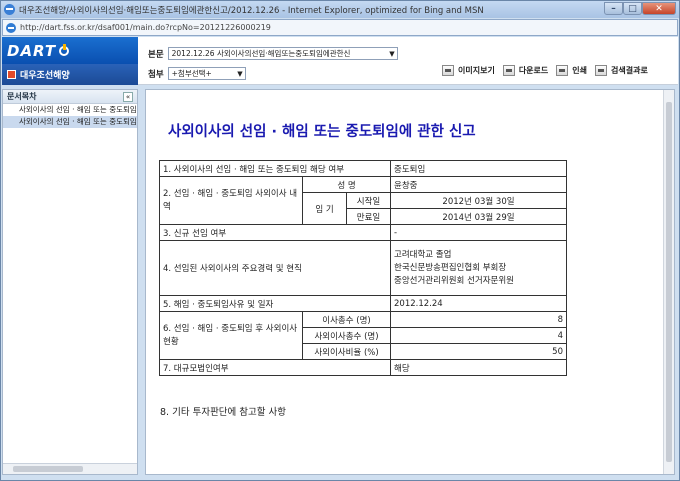 This screenshot has height=481, width=680. What do you see at coordinates (368, 216) in the screenshot?
I see `end-label: 만료일` at bounding box center [368, 216].